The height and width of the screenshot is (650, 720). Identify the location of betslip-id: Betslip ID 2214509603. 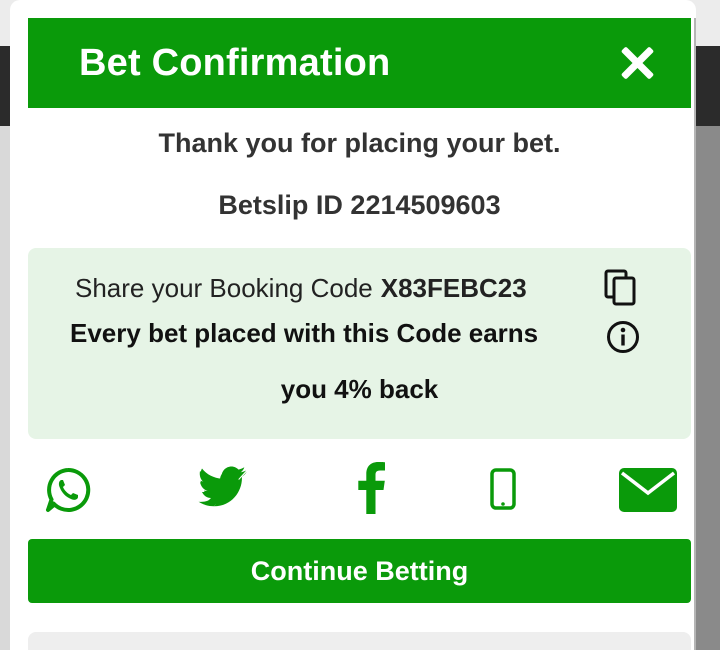
(359, 205).